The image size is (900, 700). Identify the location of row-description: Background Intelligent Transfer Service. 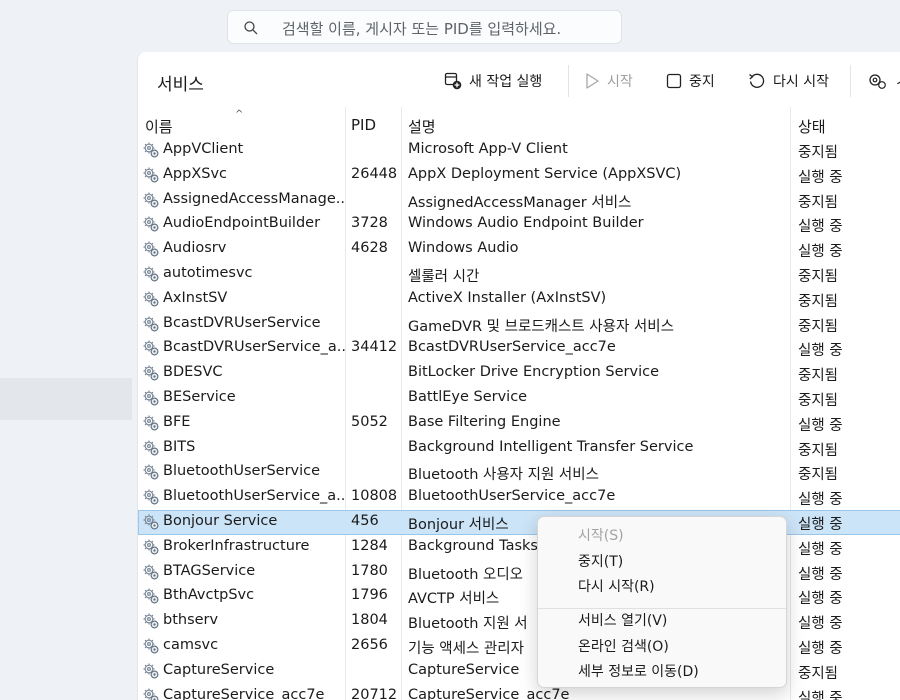
(551, 446).